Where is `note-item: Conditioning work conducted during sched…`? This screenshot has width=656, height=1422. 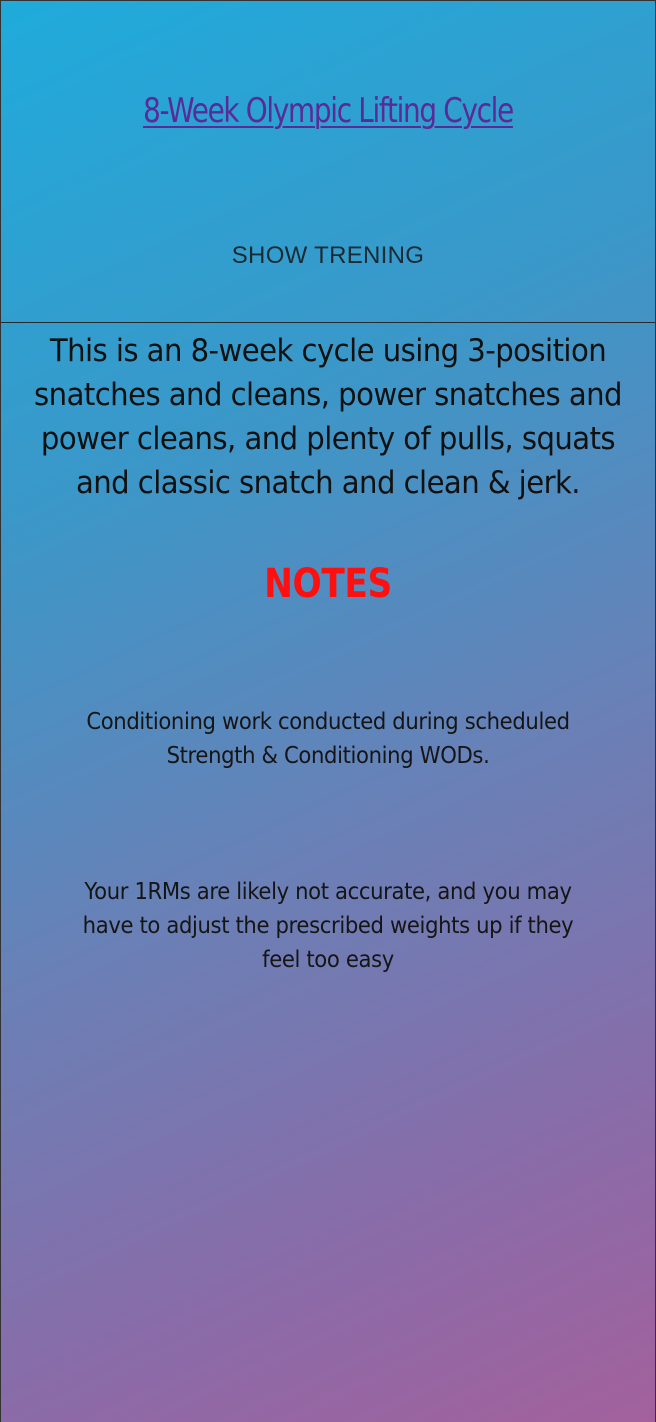
note-item: Conditioning work conducted during sched… is located at coordinates (328, 739).